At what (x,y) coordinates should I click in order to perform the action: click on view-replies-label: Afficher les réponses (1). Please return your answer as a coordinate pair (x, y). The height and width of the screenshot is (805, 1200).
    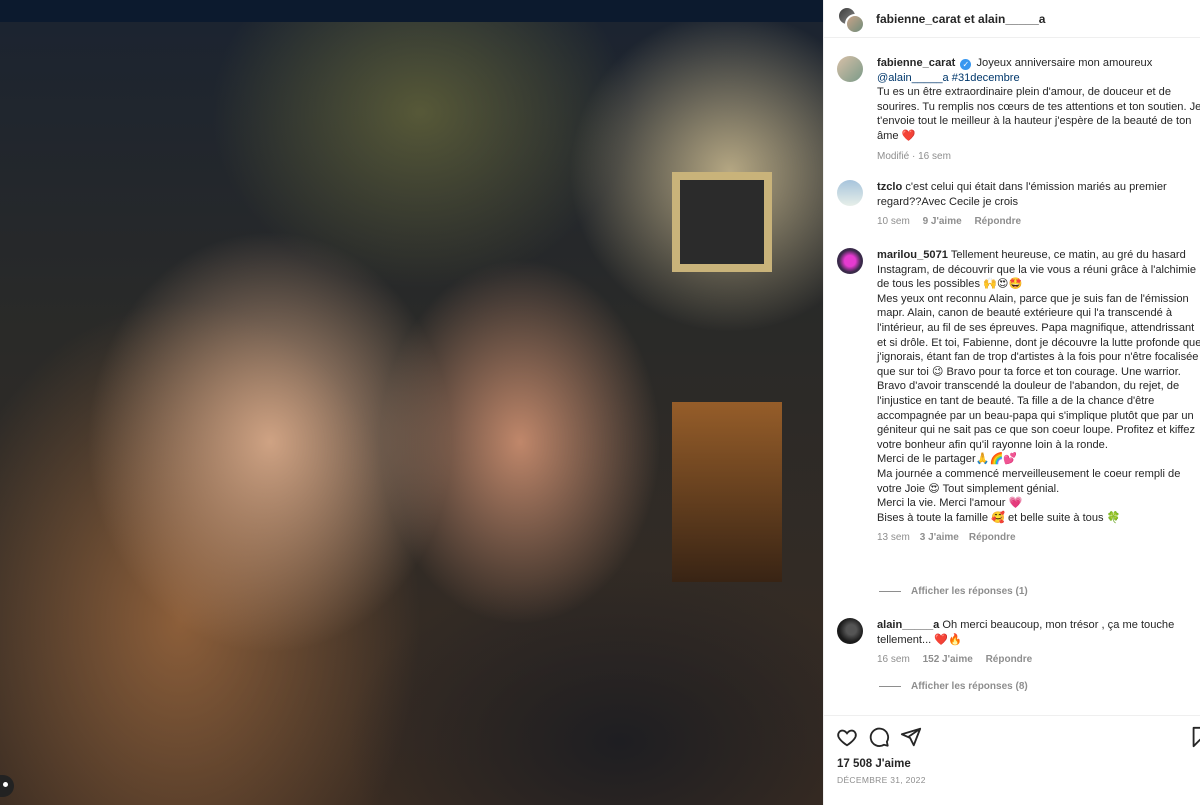
    Looking at the image, I should click on (969, 591).